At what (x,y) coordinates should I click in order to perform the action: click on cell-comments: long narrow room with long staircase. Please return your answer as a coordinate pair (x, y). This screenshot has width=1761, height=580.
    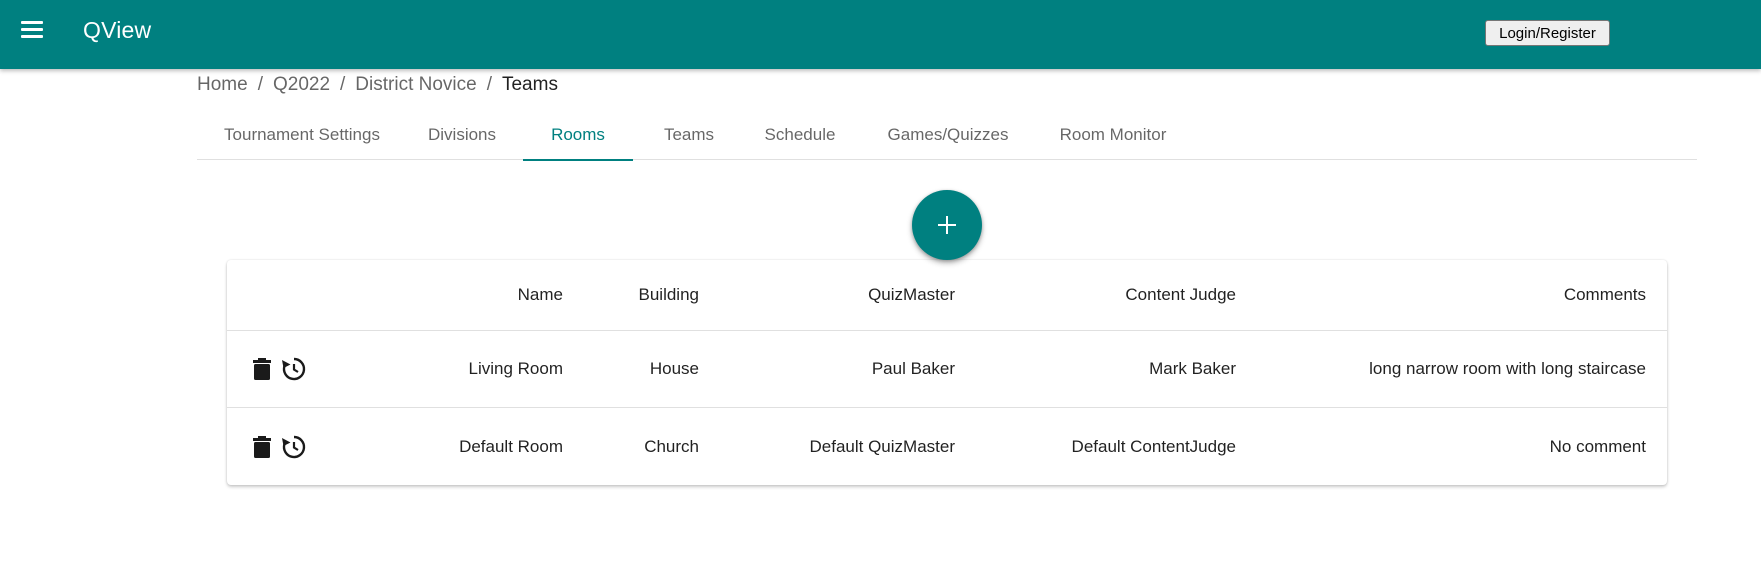
    Looking at the image, I should click on (1507, 368).